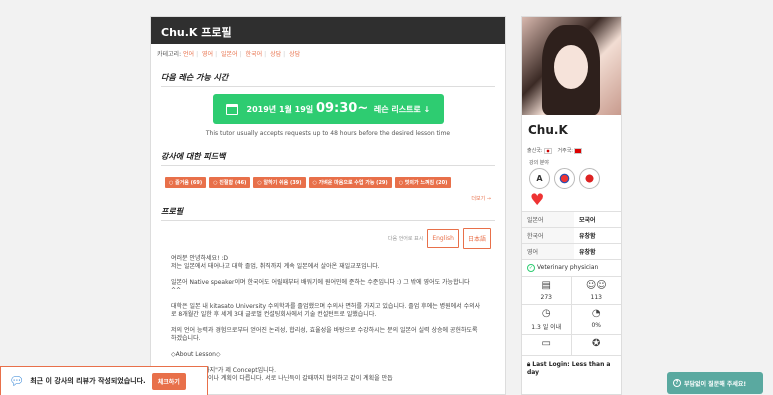 The width and height of the screenshot is (773, 395). I want to click on category-link: 언어, so click(188, 54).